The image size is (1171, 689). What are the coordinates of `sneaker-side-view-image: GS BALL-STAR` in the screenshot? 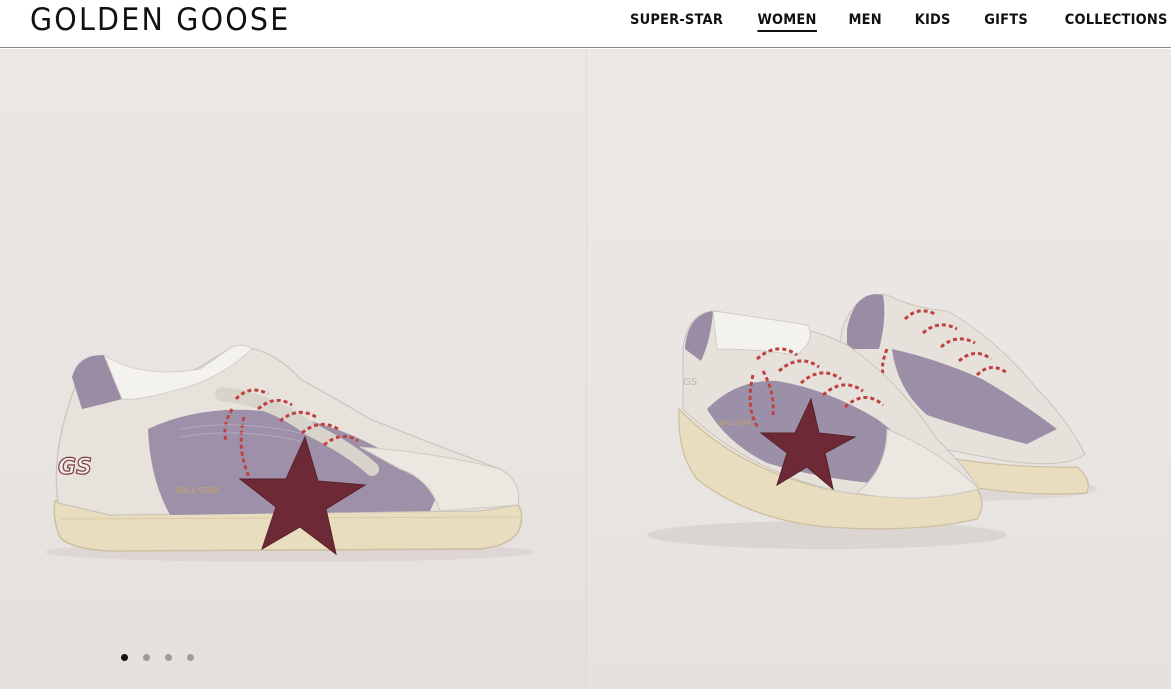 It's located at (290, 453).